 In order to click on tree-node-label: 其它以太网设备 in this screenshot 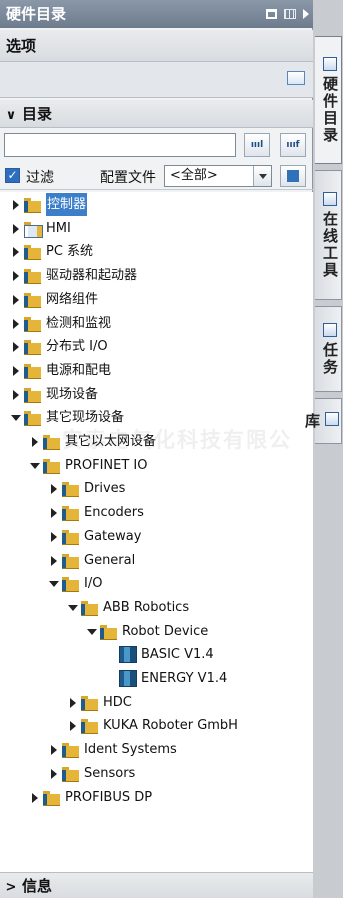, I will do `click(111, 441)`.